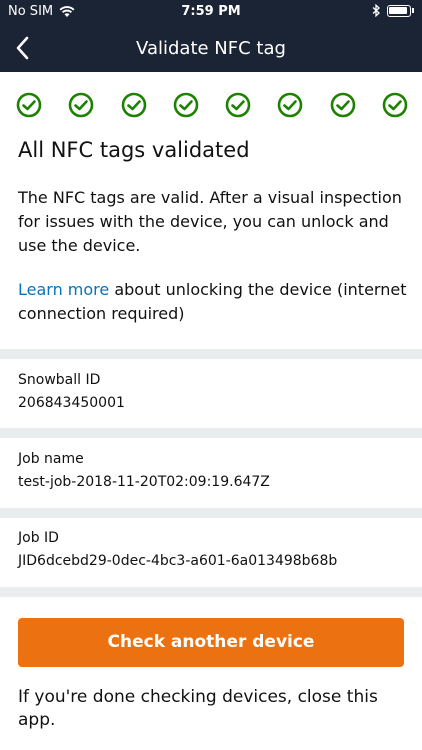 The width and height of the screenshot is (422, 750). I want to click on learn-more-link: Learn more, so click(63, 289).